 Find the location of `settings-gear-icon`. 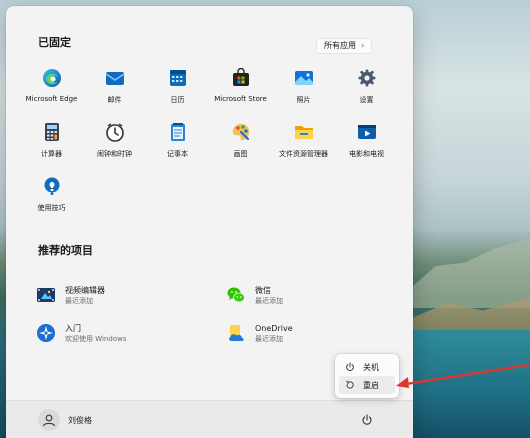

settings-gear-icon is located at coordinates (367, 78).